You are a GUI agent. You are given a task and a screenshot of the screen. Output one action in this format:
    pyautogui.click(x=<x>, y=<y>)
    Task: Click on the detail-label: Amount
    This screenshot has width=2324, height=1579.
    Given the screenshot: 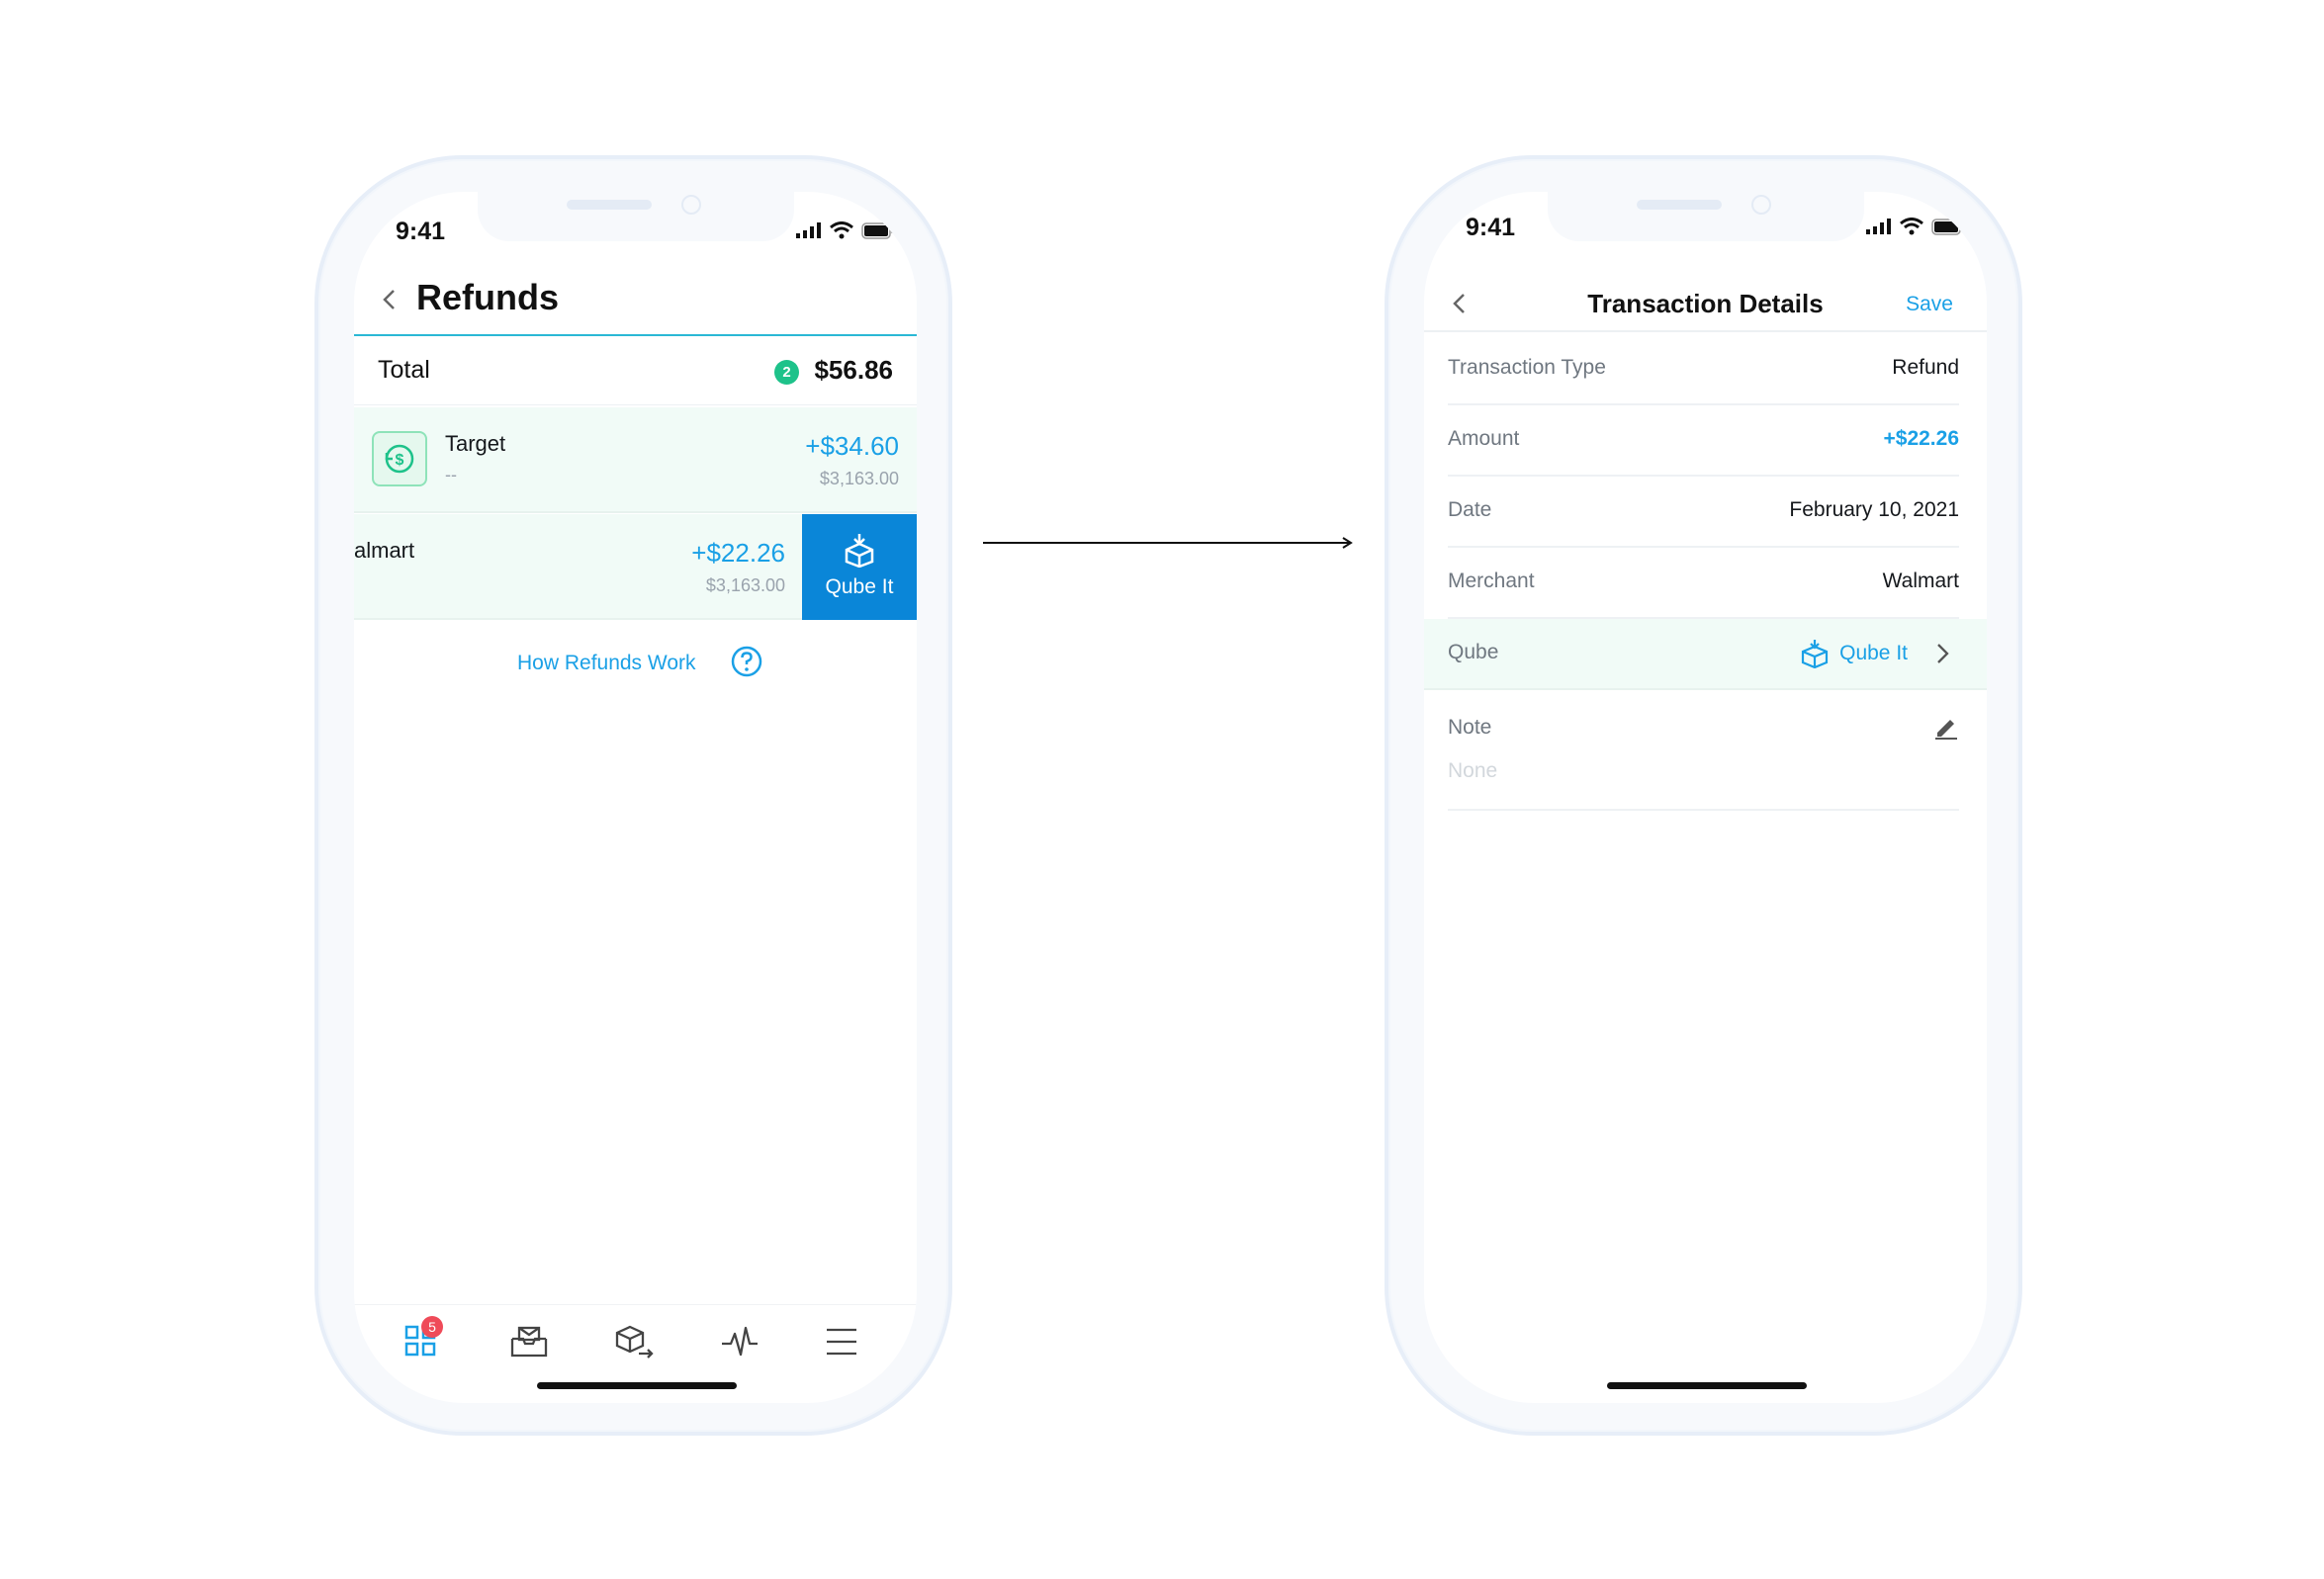 What is the action you would take?
    pyautogui.click(x=1484, y=438)
    